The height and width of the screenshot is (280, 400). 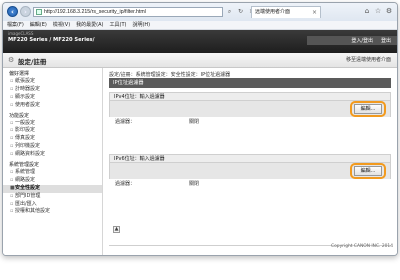 What do you see at coordinates (19, 74) in the screenshot?
I see `sidebar-group-preferences: 偏好選擇` at bounding box center [19, 74].